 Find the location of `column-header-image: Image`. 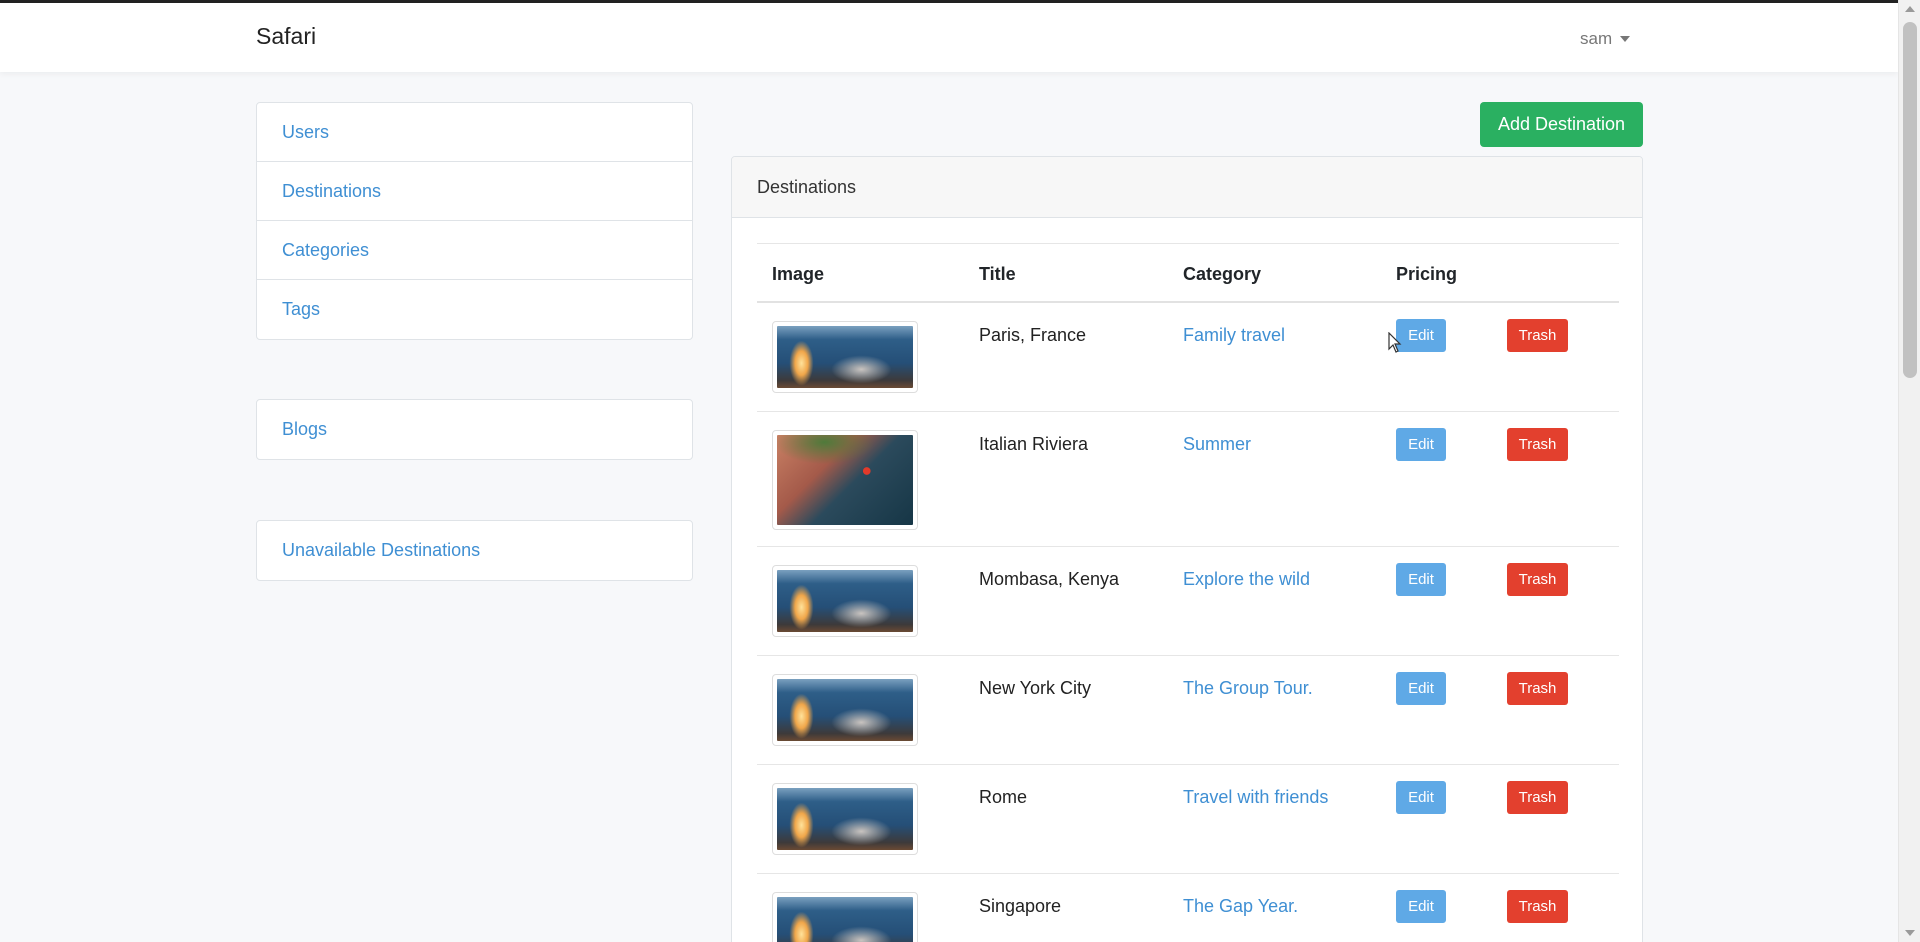

column-header-image: Image is located at coordinates (798, 274).